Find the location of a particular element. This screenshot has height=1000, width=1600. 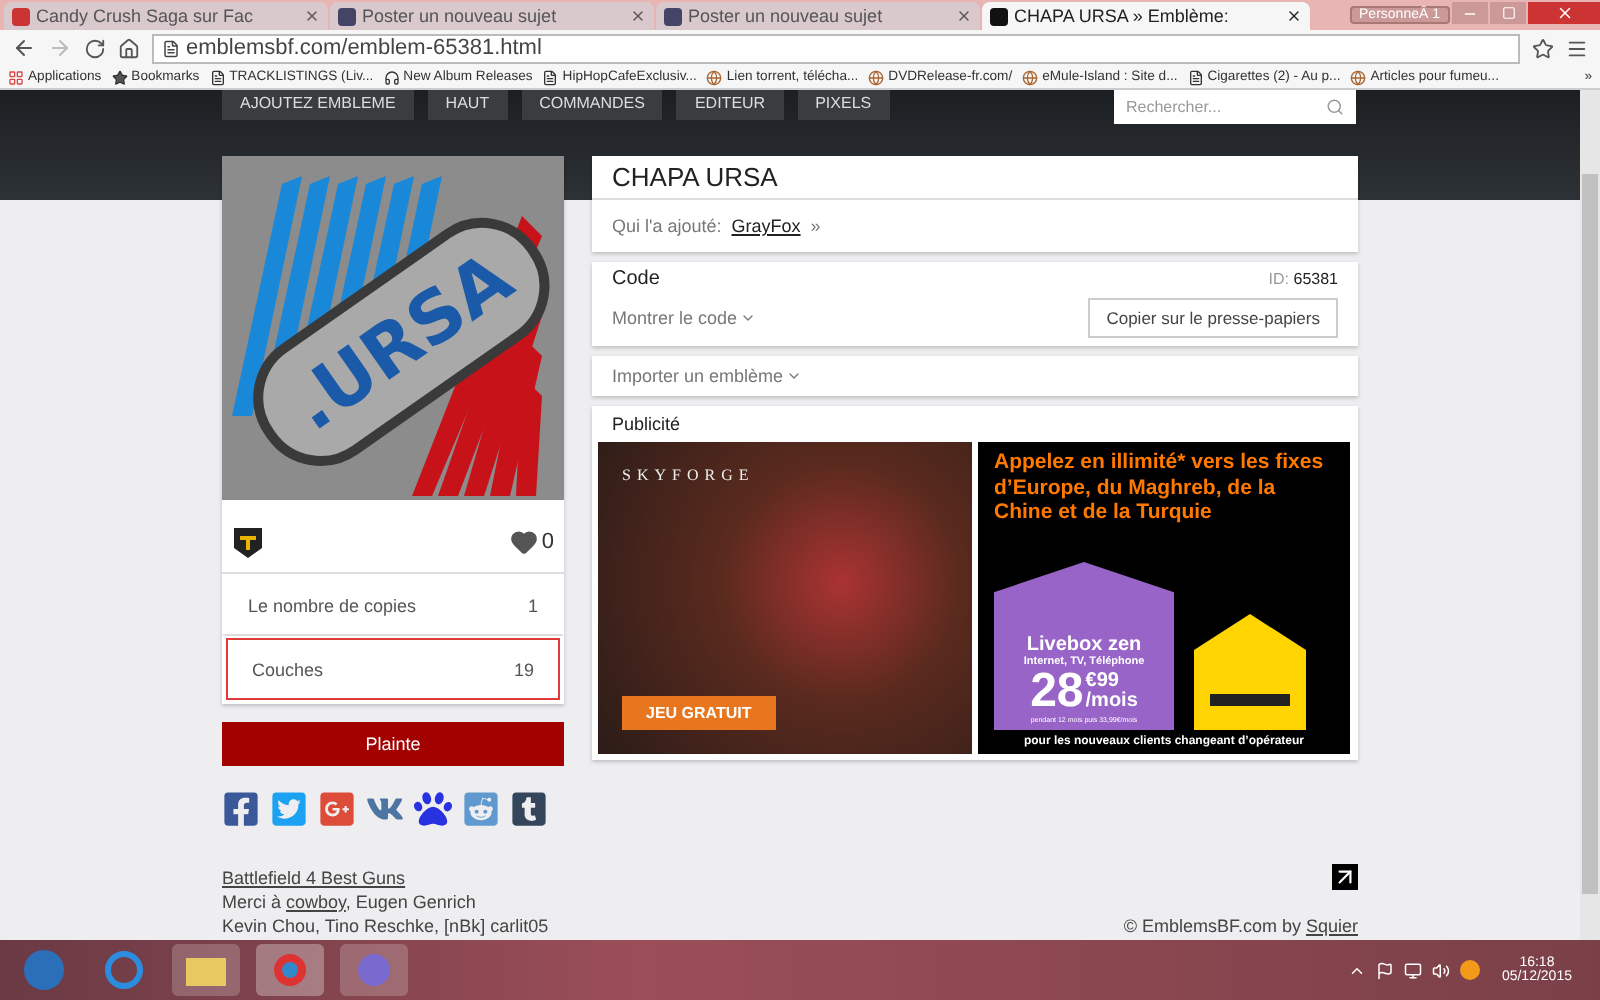

telecom-ad is located at coordinates (1164, 598).